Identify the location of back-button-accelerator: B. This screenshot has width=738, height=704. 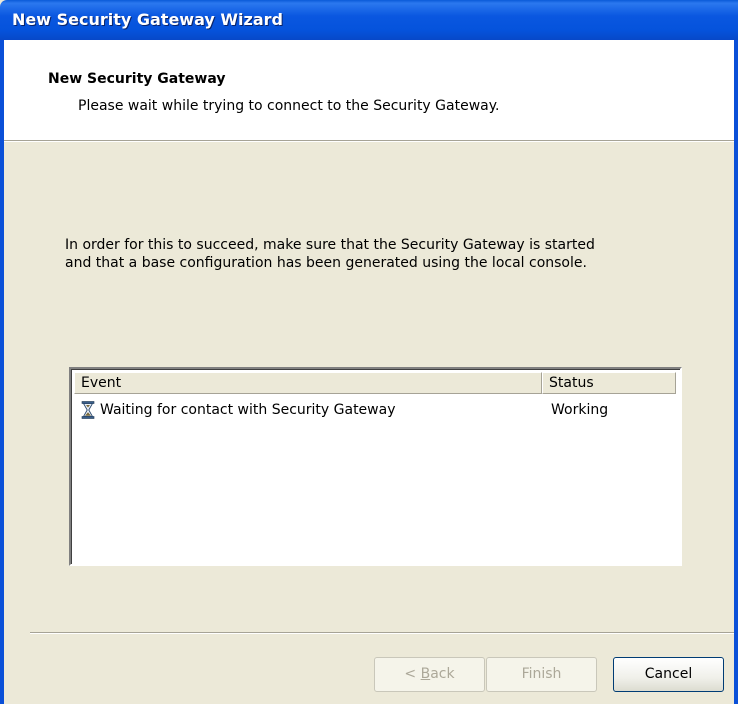
(425, 674).